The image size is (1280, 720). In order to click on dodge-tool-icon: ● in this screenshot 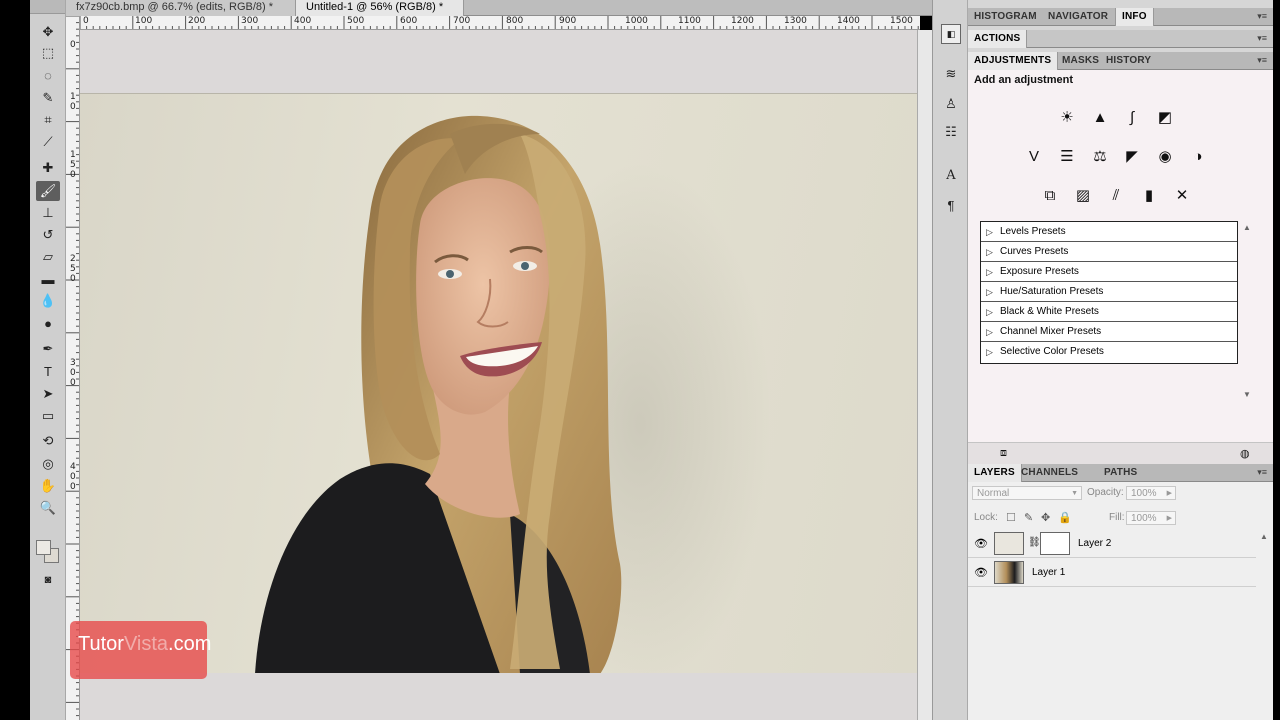, I will do `click(48, 323)`.